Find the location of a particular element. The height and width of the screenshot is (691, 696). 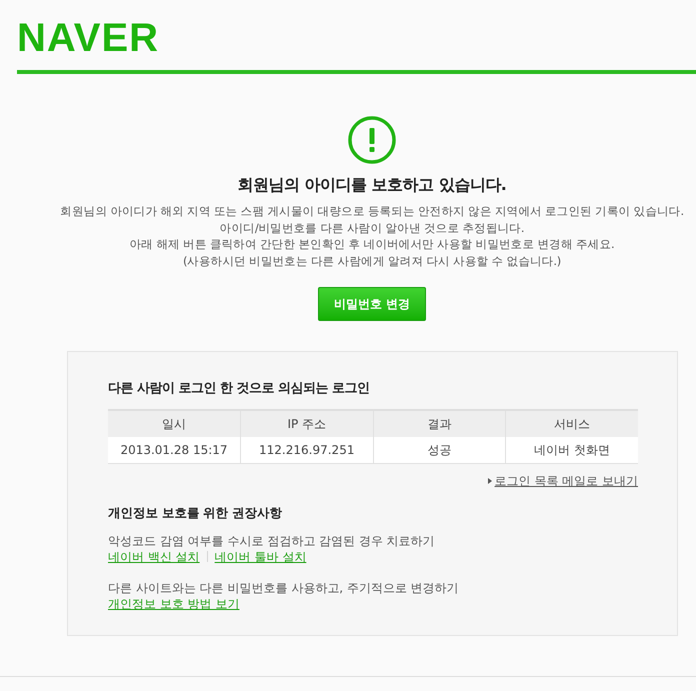

column-header: 일시 is located at coordinates (174, 423).